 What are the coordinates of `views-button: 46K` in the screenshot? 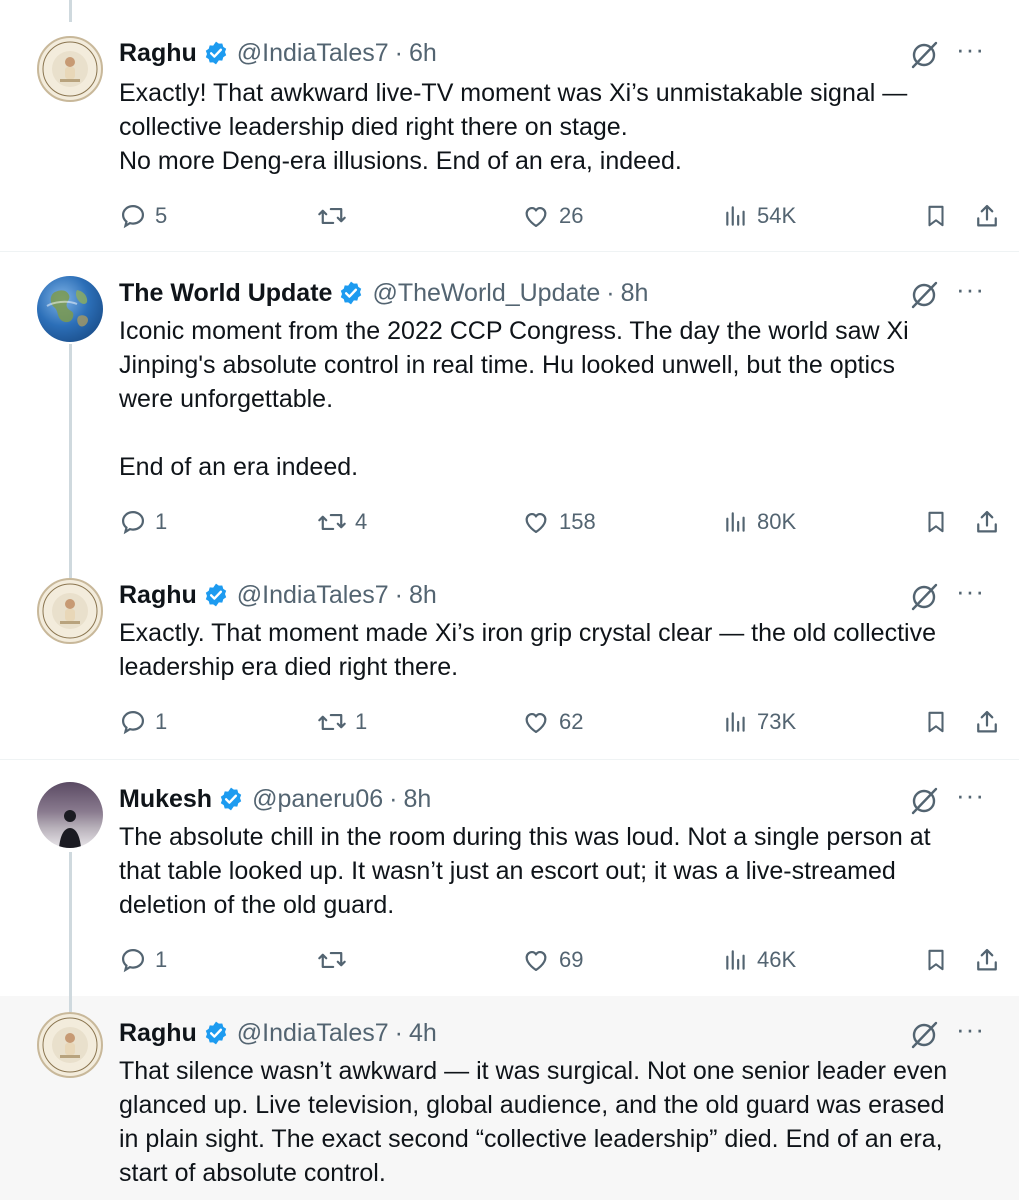 It's located at (759, 960).